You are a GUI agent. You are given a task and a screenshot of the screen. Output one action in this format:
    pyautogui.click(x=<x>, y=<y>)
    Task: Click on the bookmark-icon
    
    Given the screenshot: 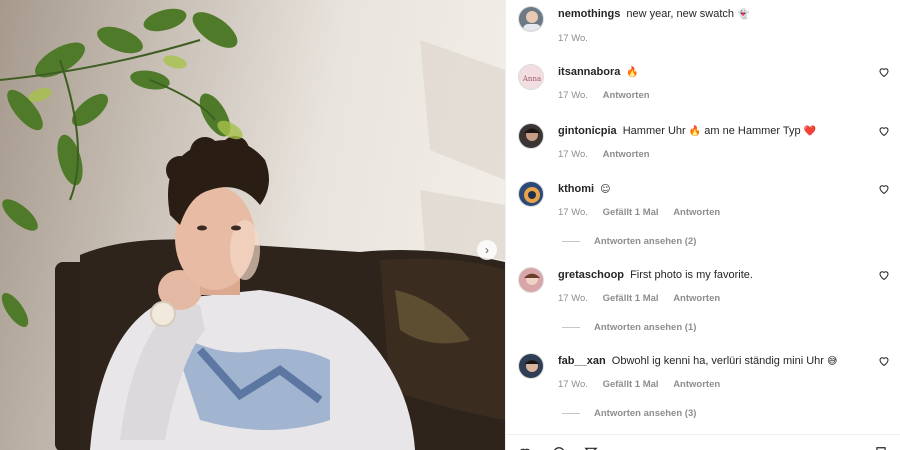 What is the action you would take?
    pyautogui.click(x=881, y=448)
    